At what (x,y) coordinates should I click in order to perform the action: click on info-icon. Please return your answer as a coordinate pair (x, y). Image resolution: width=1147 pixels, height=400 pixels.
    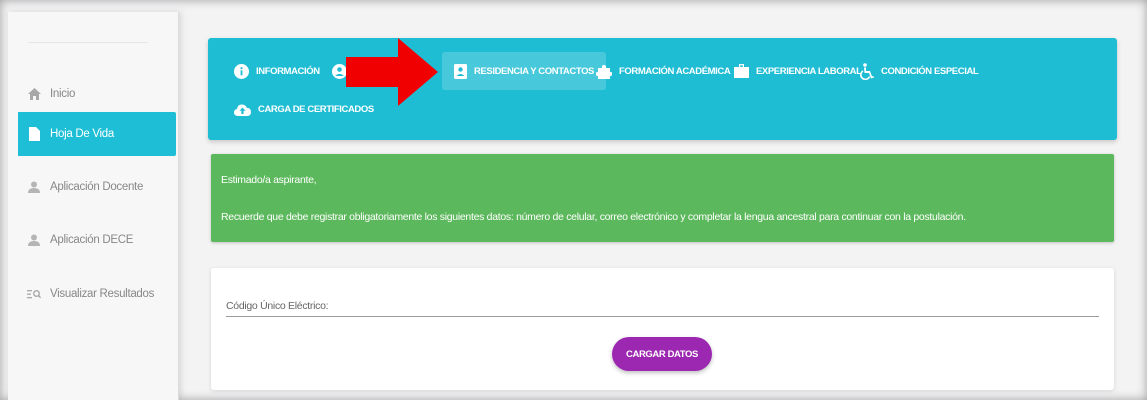
    Looking at the image, I should click on (241, 71).